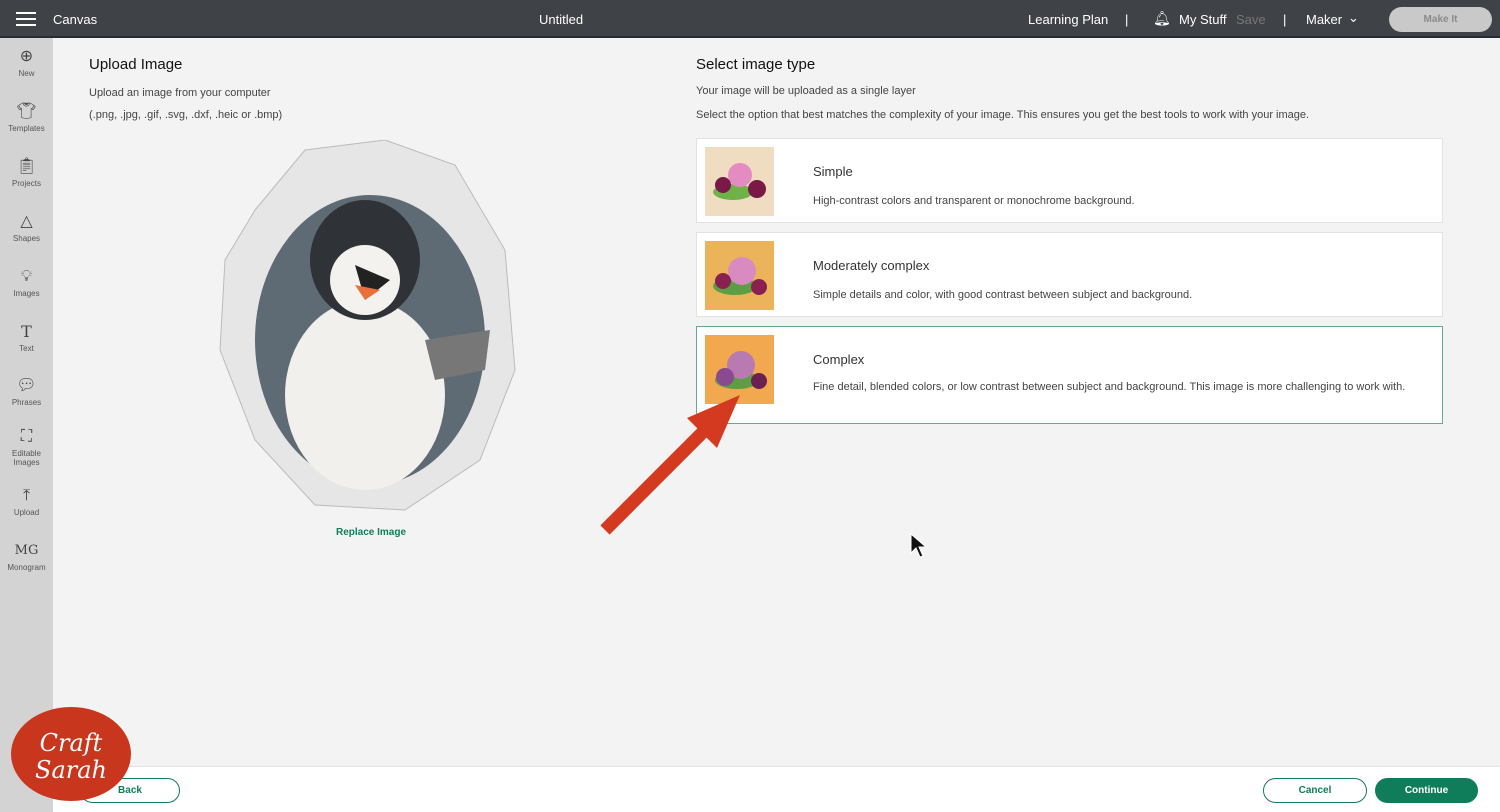 This screenshot has height=812, width=1500. What do you see at coordinates (26, 56) in the screenshot?
I see `plus-circle-icon: ⊕` at bounding box center [26, 56].